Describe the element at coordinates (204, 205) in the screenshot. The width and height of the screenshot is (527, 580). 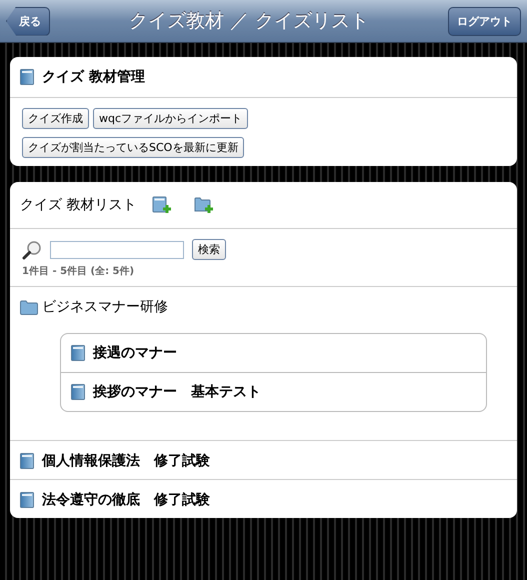
I see `add-folder-icon` at that location.